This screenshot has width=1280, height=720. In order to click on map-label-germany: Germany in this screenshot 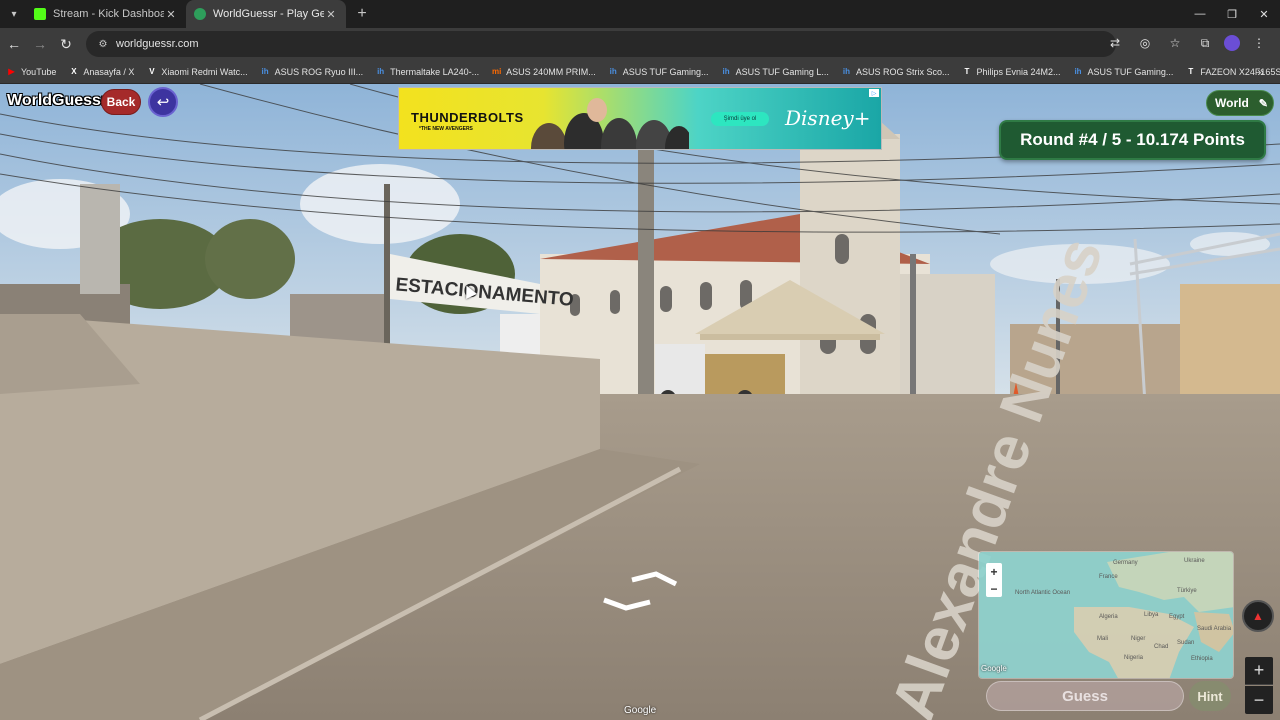, I will do `click(1125, 563)`.